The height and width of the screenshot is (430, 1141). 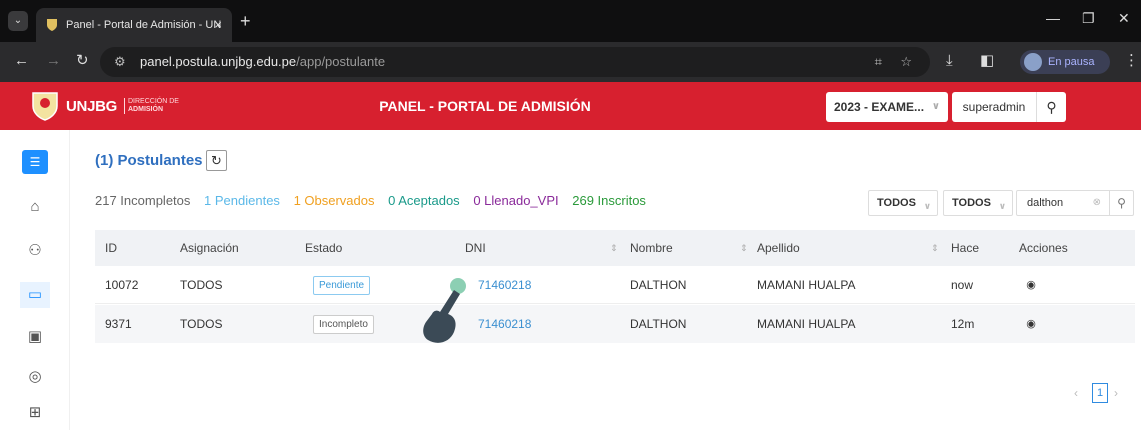 I want to click on restore-icon: ❐, so click(x=1088, y=18).